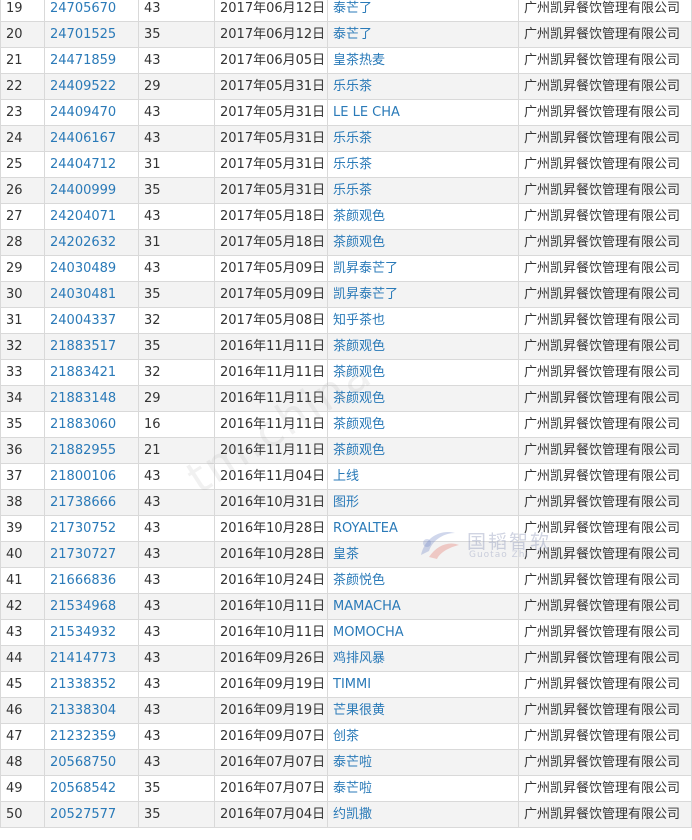 The image size is (692, 840). Describe the element at coordinates (359, 60) in the screenshot. I see `trademark-name-link: 皇茶热麦` at that location.